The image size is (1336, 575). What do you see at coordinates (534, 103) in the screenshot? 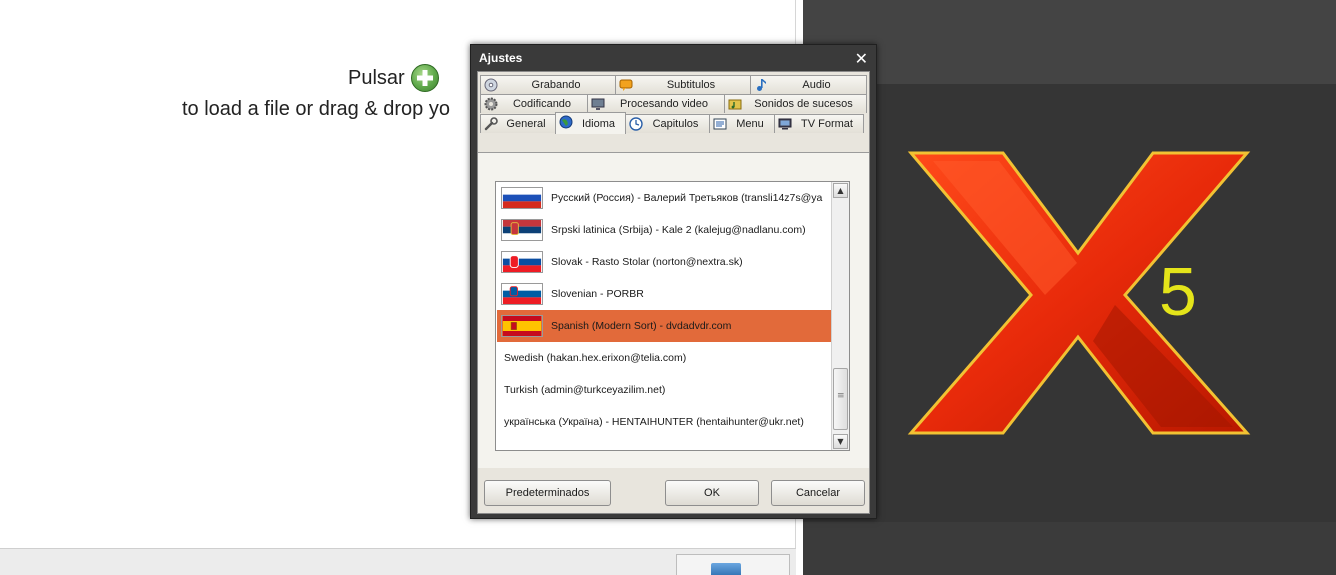
I see `tab-codificando: Codificando` at bounding box center [534, 103].